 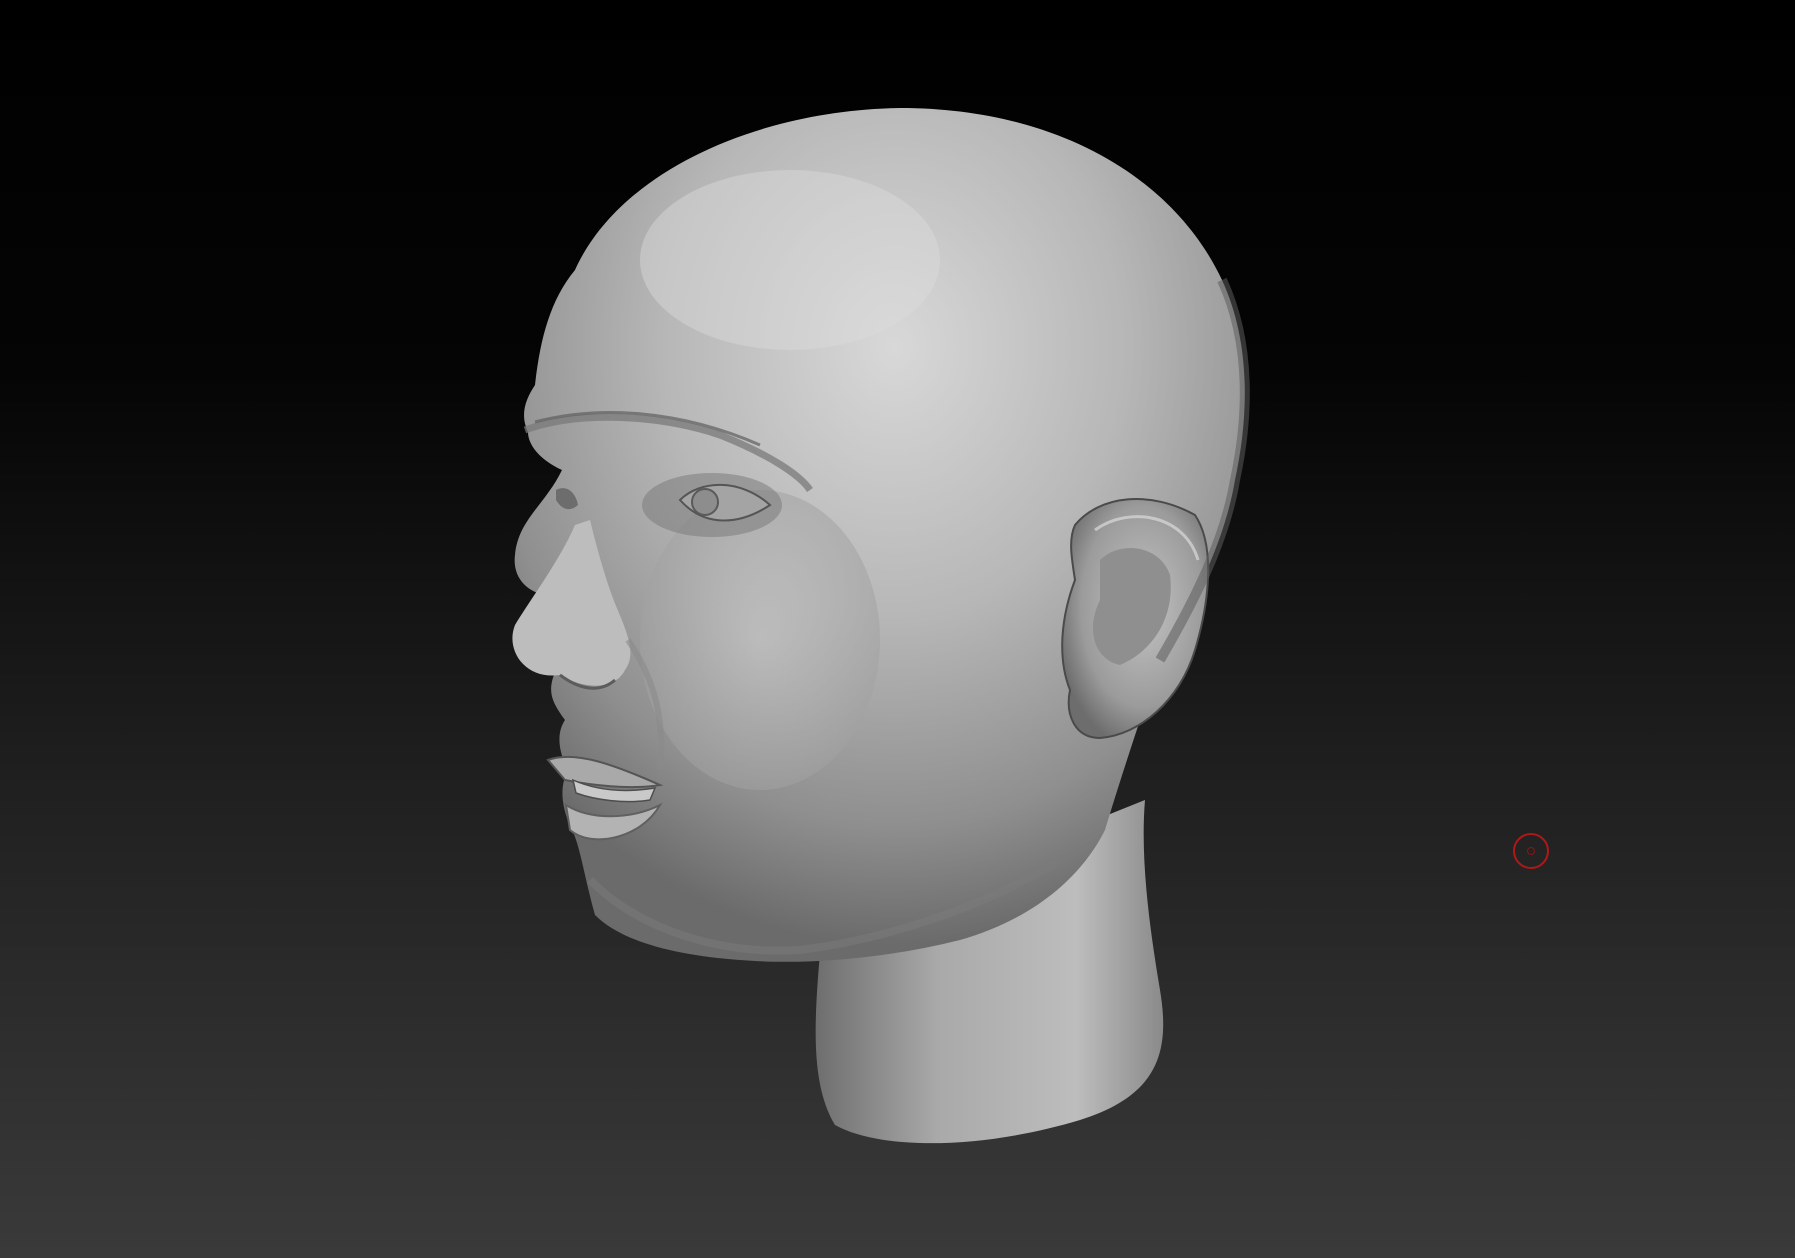 What do you see at coordinates (705, 502) in the screenshot?
I see `eye-iris` at bounding box center [705, 502].